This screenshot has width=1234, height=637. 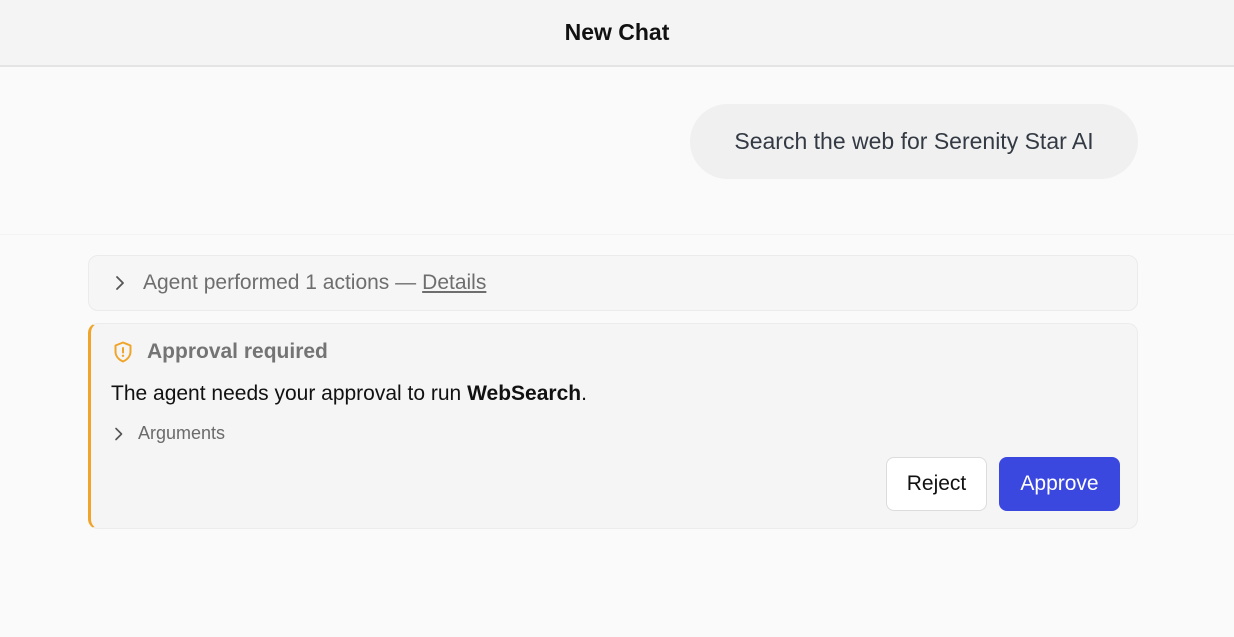 I want to click on arguments-toggle: Arguments, so click(x=168, y=433).